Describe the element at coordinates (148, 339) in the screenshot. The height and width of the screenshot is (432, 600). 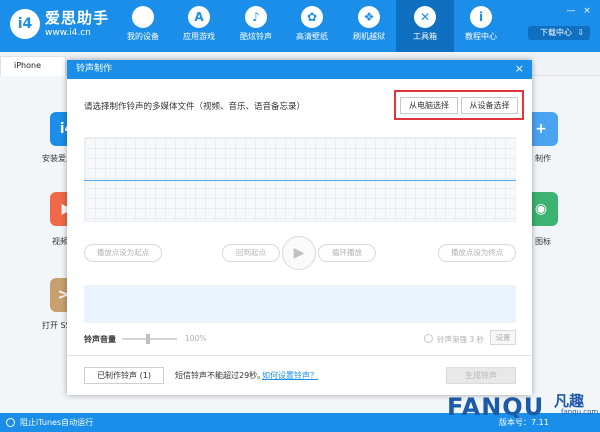
I see `volume-slider-thumb` at that location.